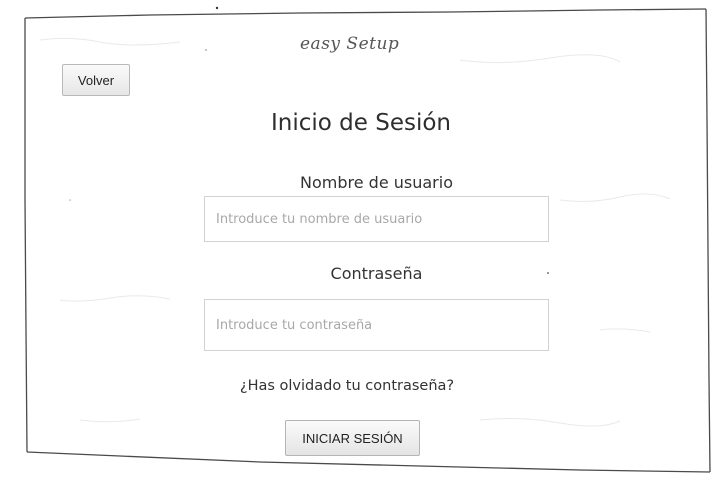  What do you see at coordinates (376, 325) in the screenshot?
I see `password-input` at bounding box center [376, 325].